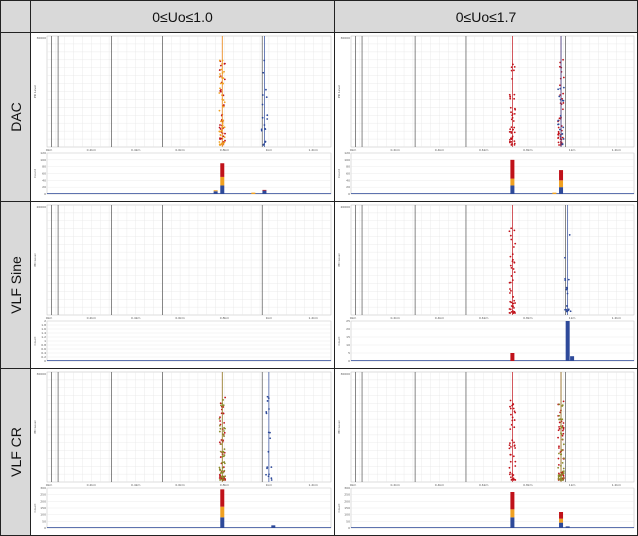 The image size is (638, 536). Describe the element at coordinates (44, 521) in the screenshot. I see `histogram-y-tick: 50` at that location.